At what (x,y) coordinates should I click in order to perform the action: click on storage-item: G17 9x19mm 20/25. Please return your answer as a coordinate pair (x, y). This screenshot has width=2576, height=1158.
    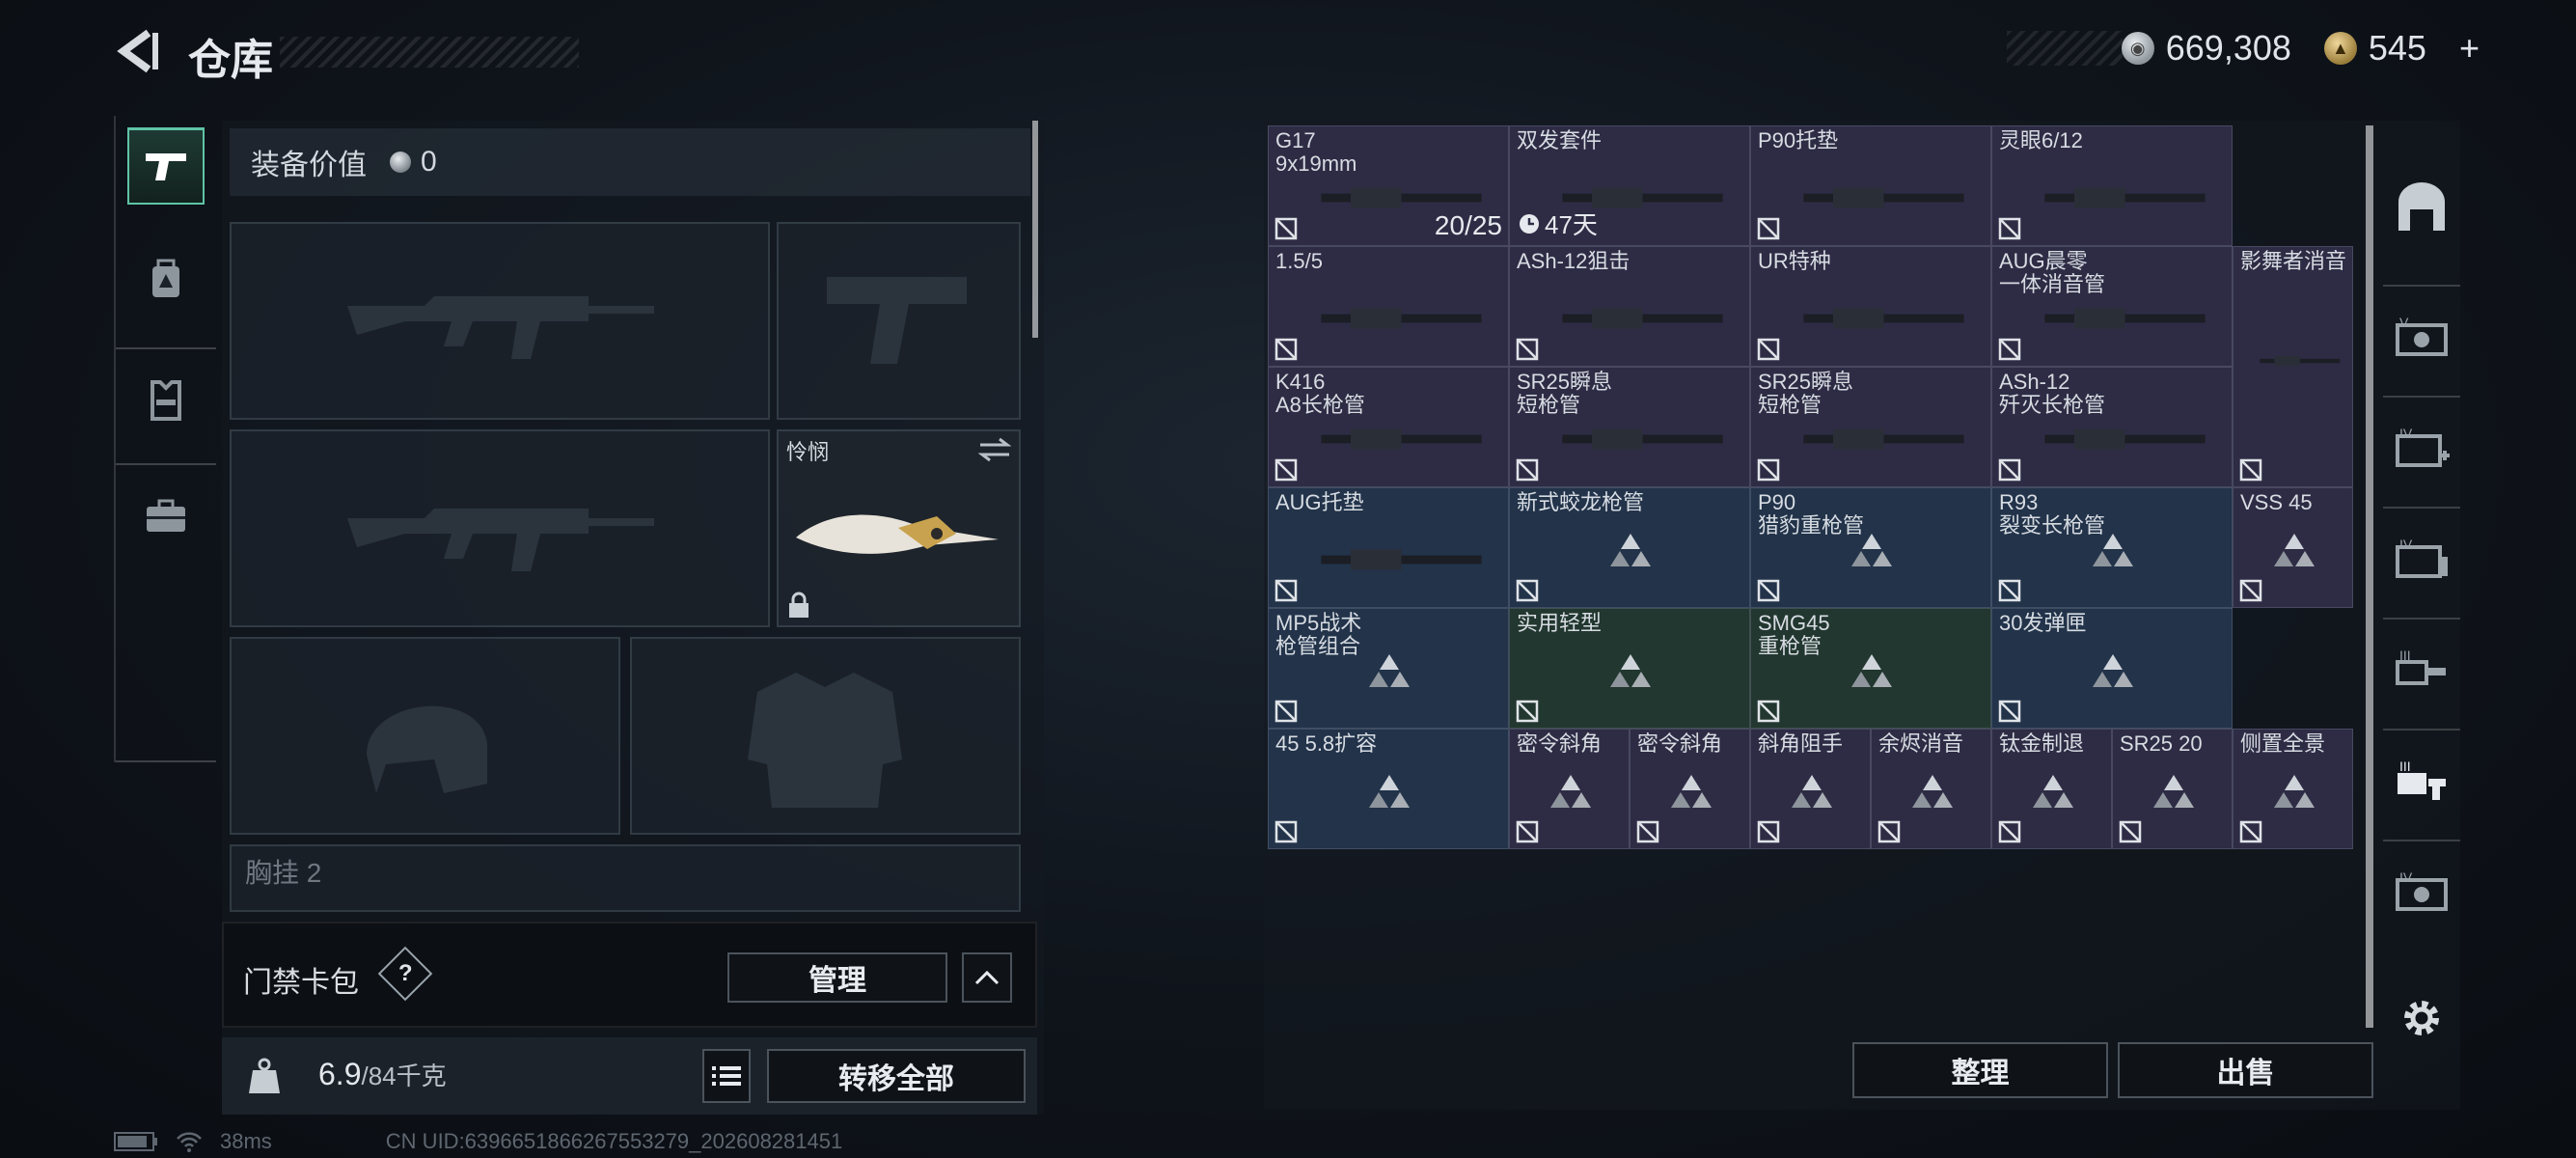
    Looking at the image, I should click on (1388, 185).